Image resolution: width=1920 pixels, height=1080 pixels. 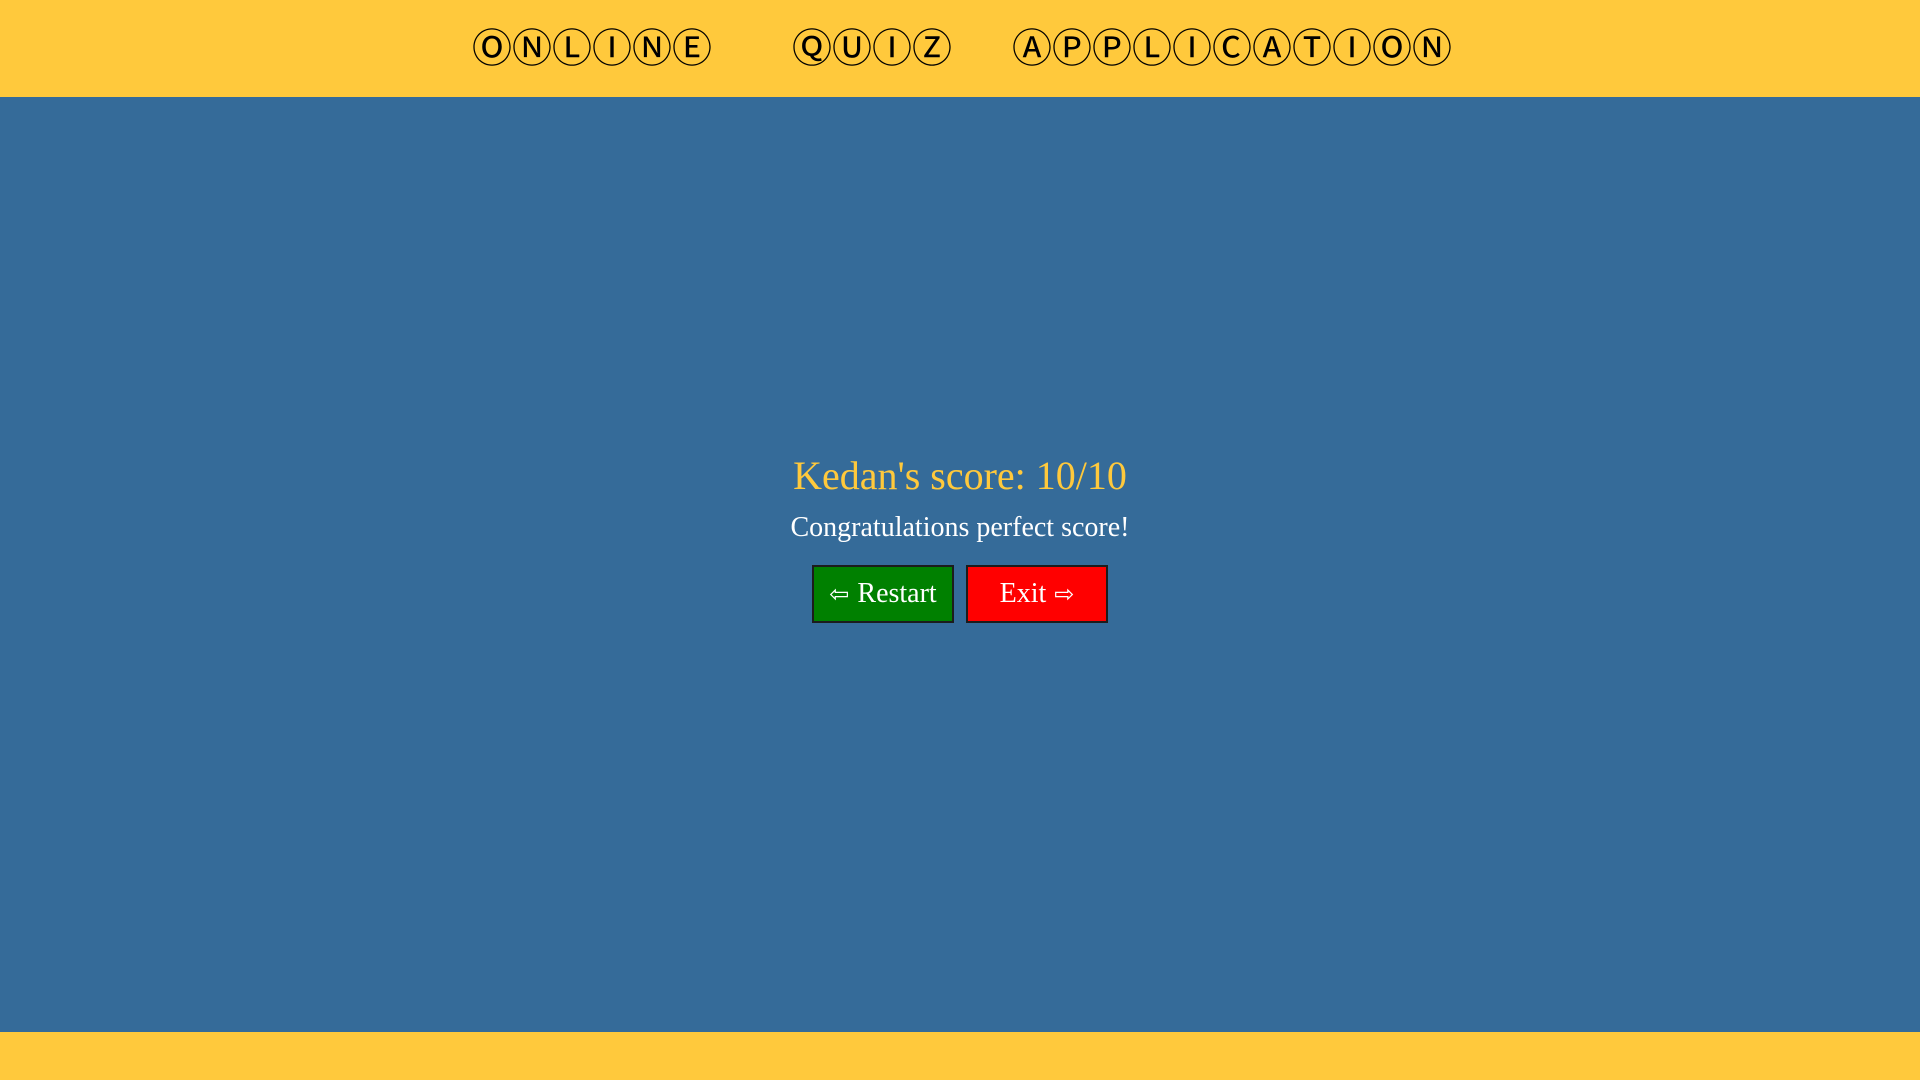 I want to click on app-title: ⓄⓃⓁⒾⓃⒺ ⓆⓊⒾⓏ ⒶⓅⓅⓁⒾⒸⒶⓉⒾⓄⓃ, so click(x=962, y=49).